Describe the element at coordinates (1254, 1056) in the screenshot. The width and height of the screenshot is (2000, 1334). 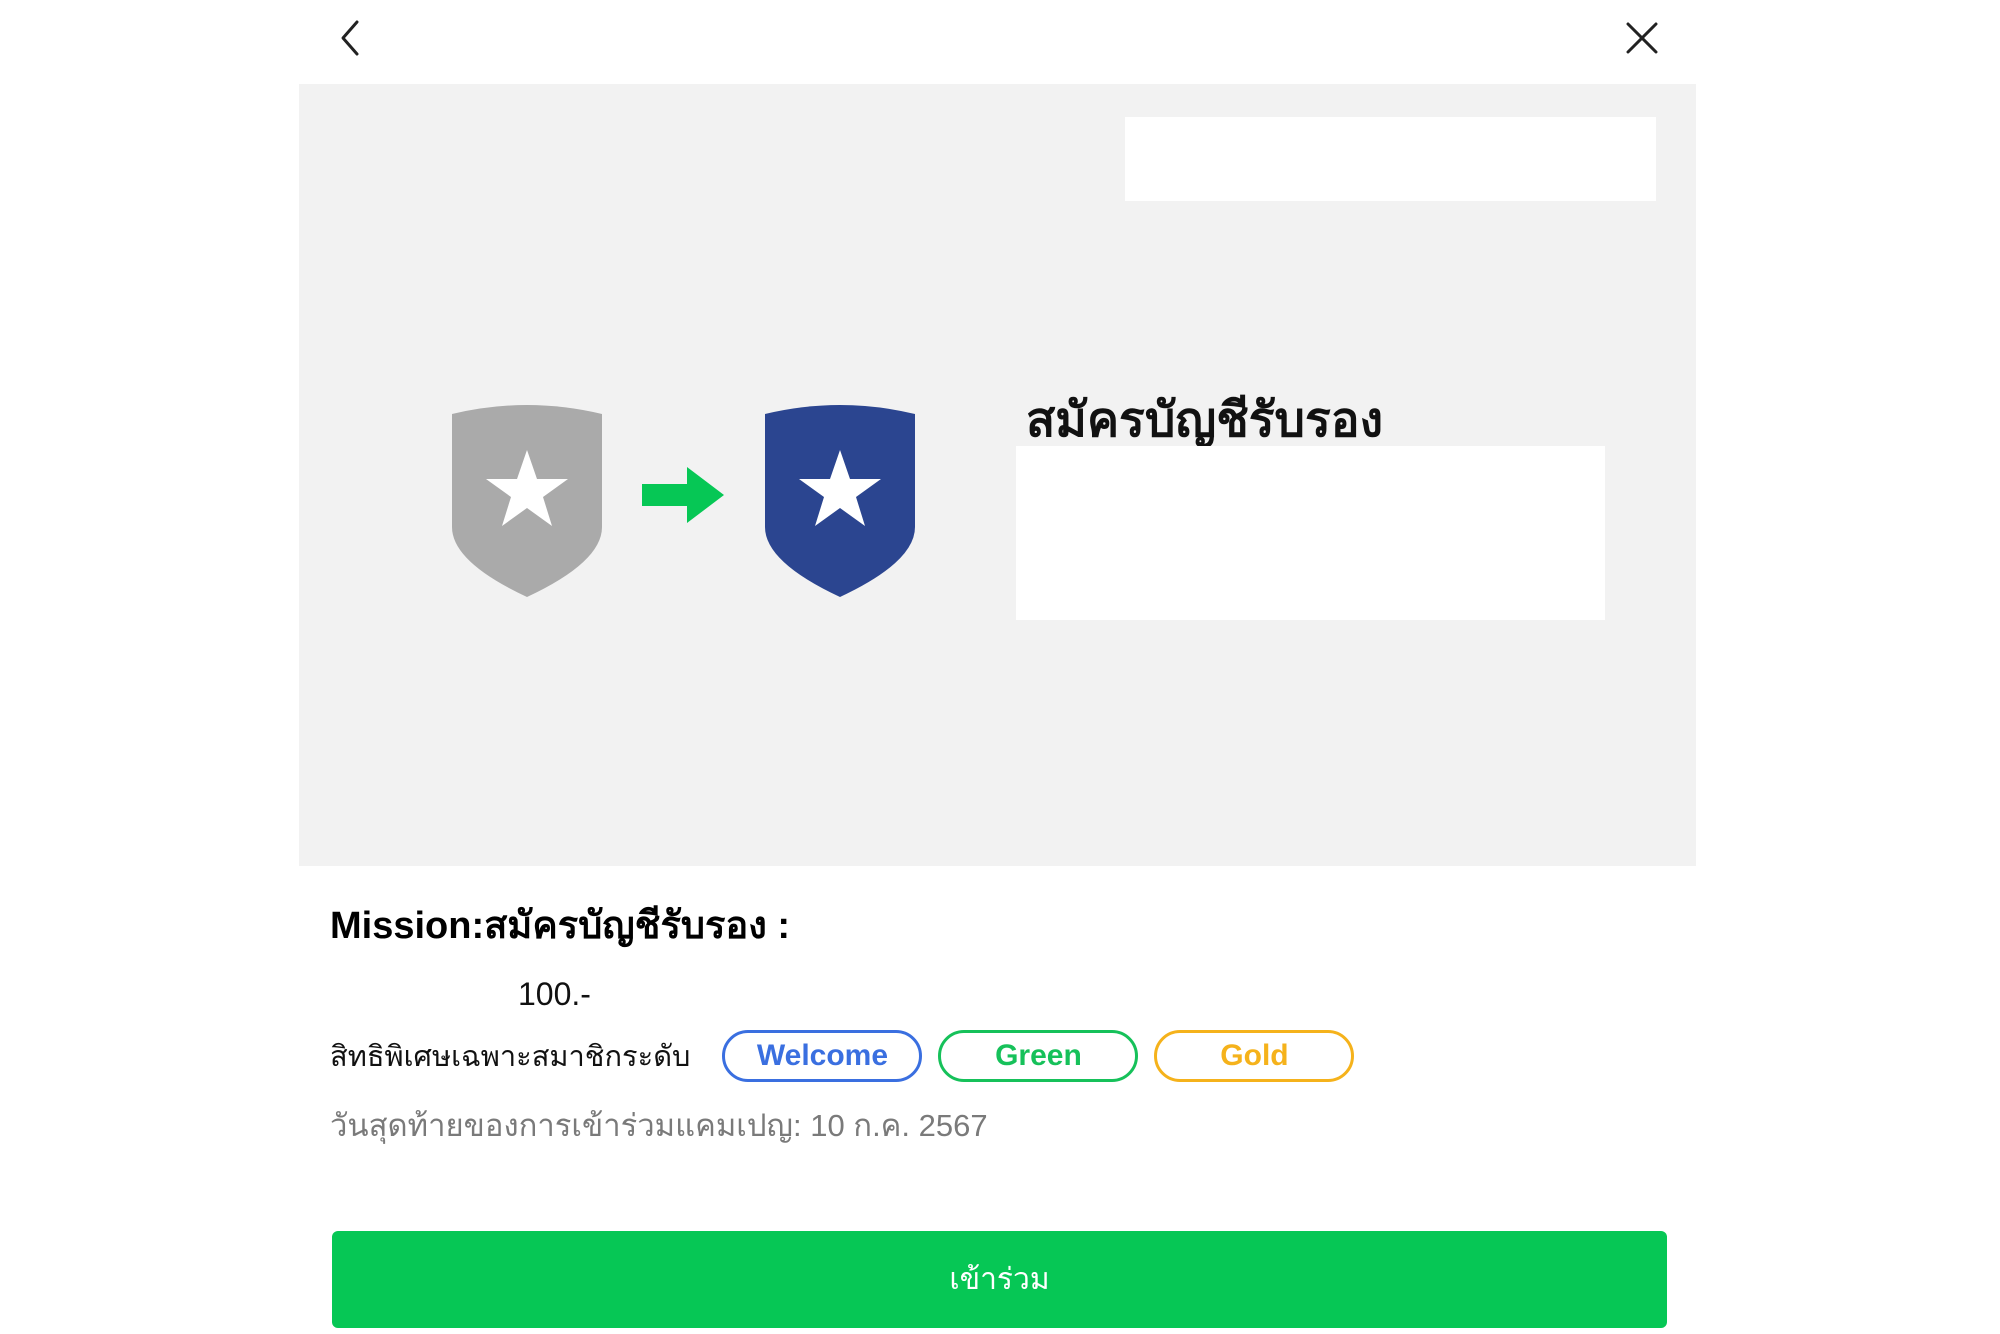
I see `tier-badge-gold: Gold` at that location.